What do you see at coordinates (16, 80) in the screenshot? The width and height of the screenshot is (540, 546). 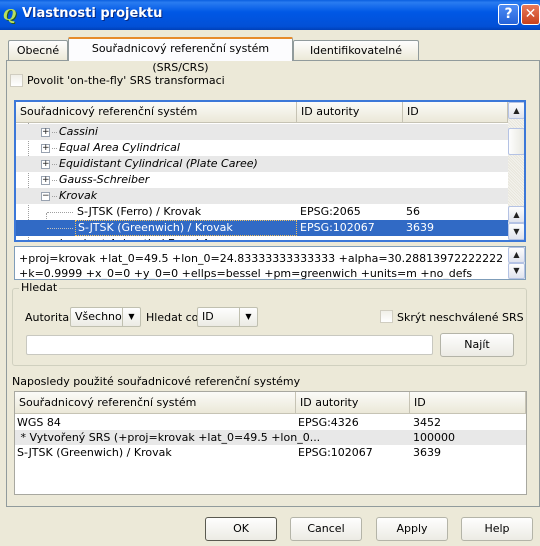 I see `otf-checkbox` at bounding box center [16, 80].